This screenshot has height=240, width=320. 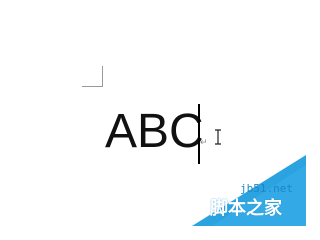 What do you see at coordinates (199, 134) in the screenshot?
I see `text-caret` at bounding box center [199, 134].